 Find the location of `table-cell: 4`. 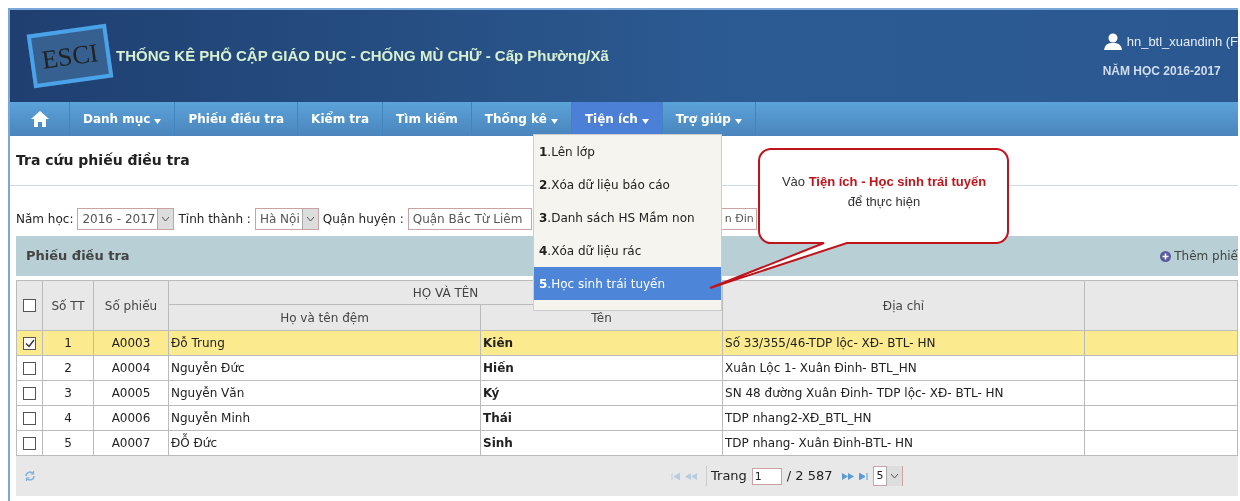

table-cell: 4 is located at coordinates (68, 418).